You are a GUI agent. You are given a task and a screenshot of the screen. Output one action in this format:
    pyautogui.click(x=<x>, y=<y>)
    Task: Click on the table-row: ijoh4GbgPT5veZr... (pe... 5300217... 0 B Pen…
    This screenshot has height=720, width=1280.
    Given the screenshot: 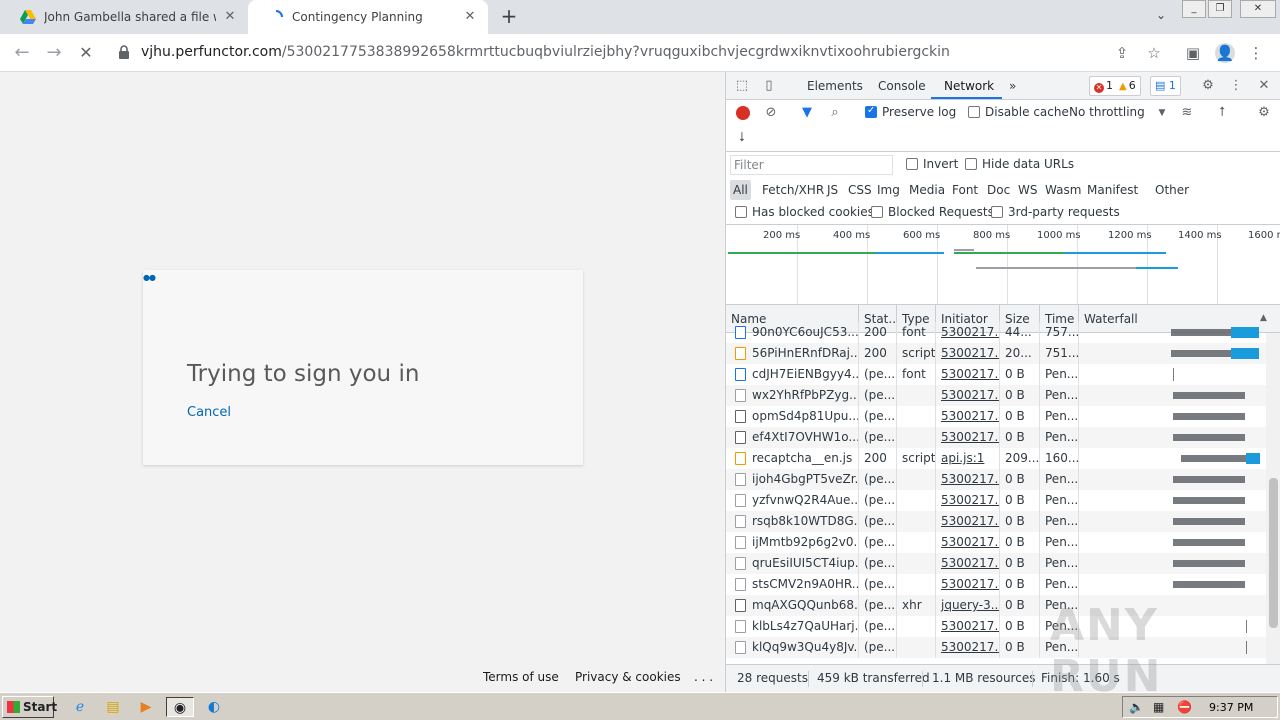 What is the action you would take?
    pyautogui.click(x=996, y=479)
    